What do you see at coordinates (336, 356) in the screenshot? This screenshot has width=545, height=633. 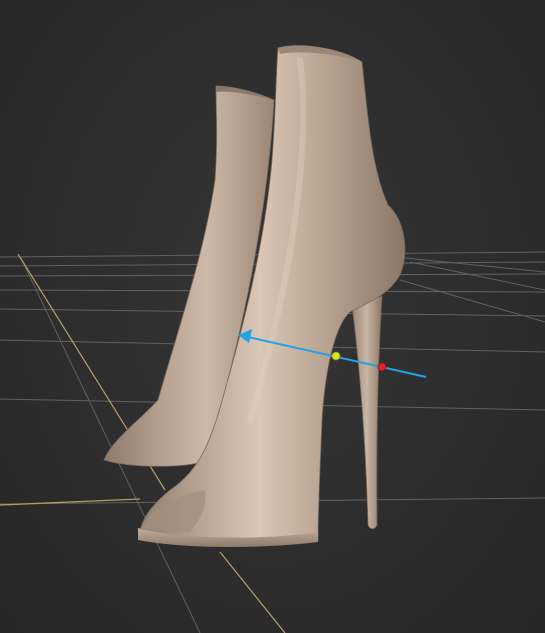 I see `gizmo-start-handle` at bounding box center [336, 356].